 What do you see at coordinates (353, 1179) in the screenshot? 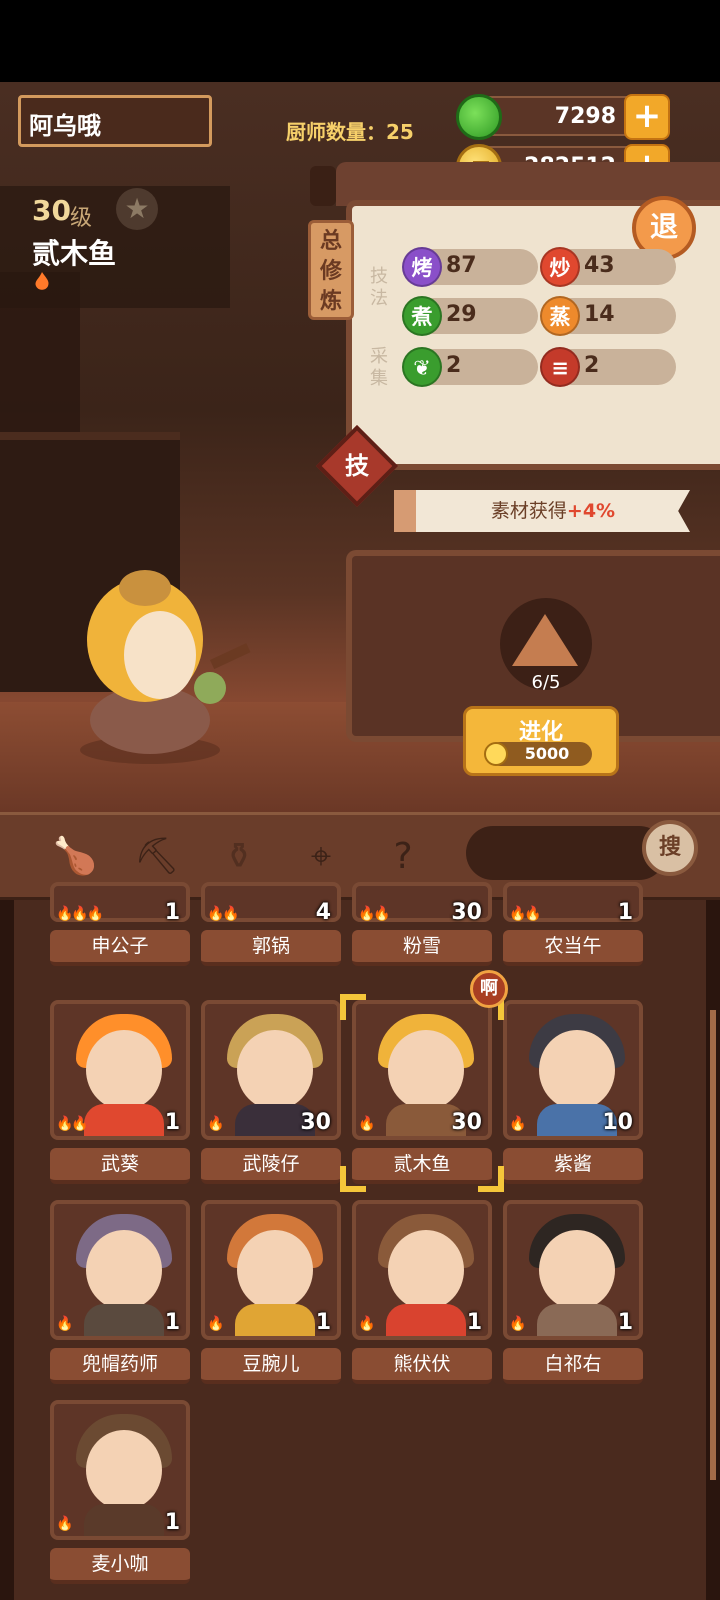
I see `selection-corner` at bounding box center [353, 1179].